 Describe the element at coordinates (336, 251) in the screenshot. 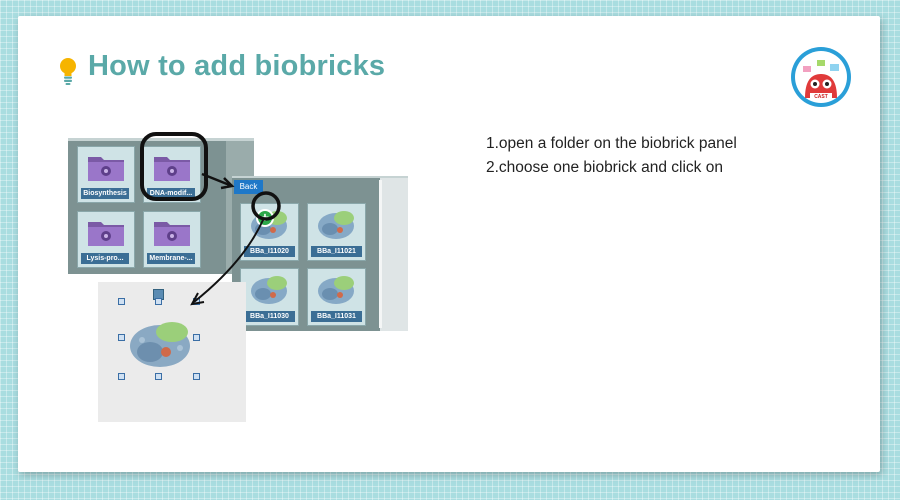

I see `biobrick-label: BBa_I11021` at that location.